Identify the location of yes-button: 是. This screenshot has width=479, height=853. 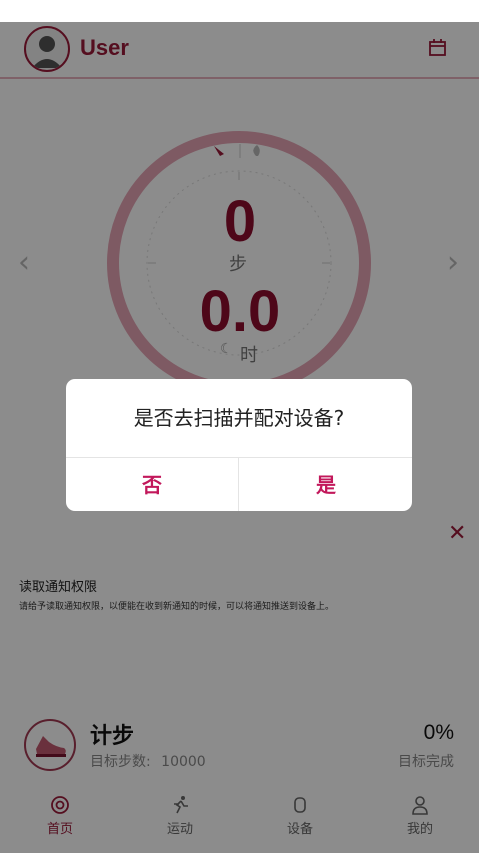
(326, 484).